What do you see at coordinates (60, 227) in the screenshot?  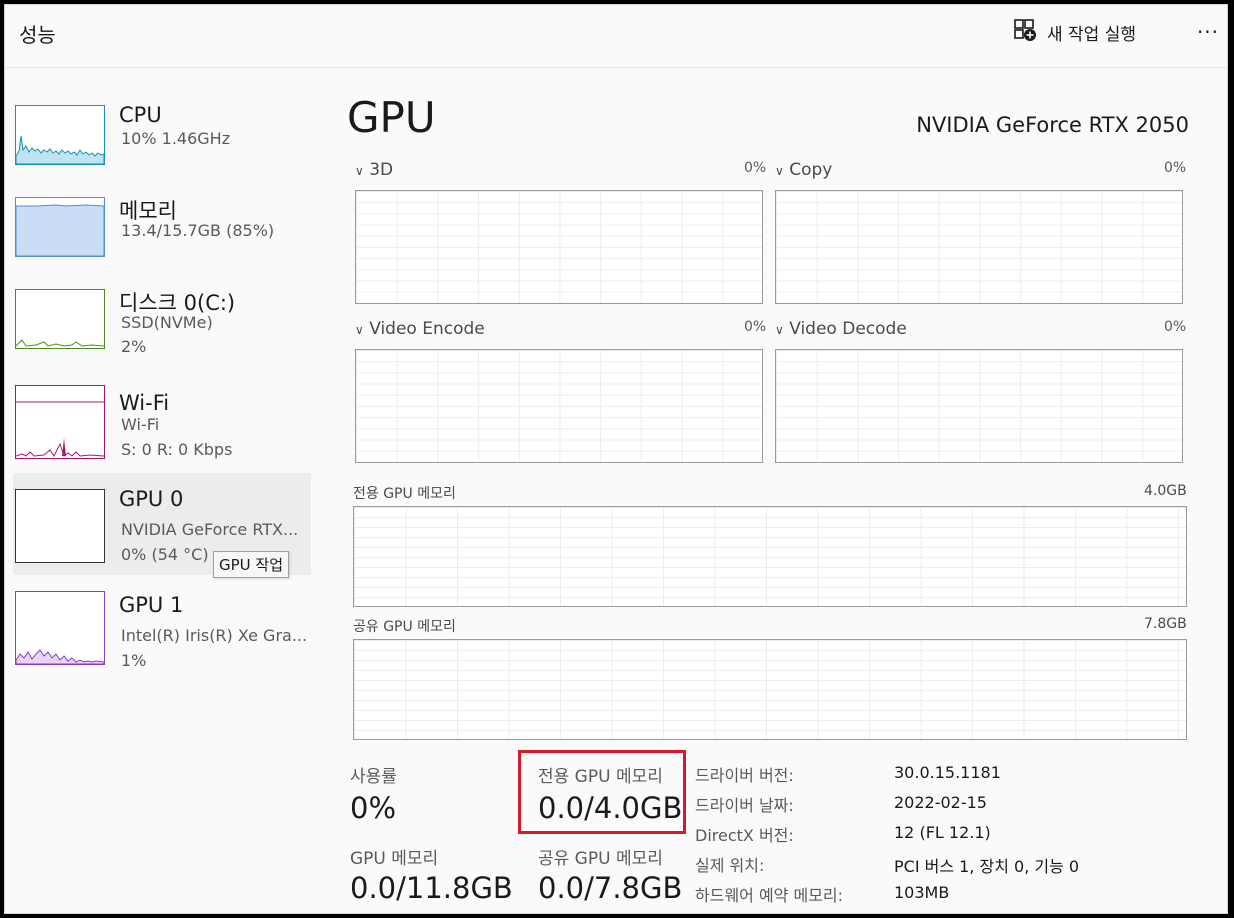 I see `memory-thumbnail-graph` at bounding box center [60, 227].